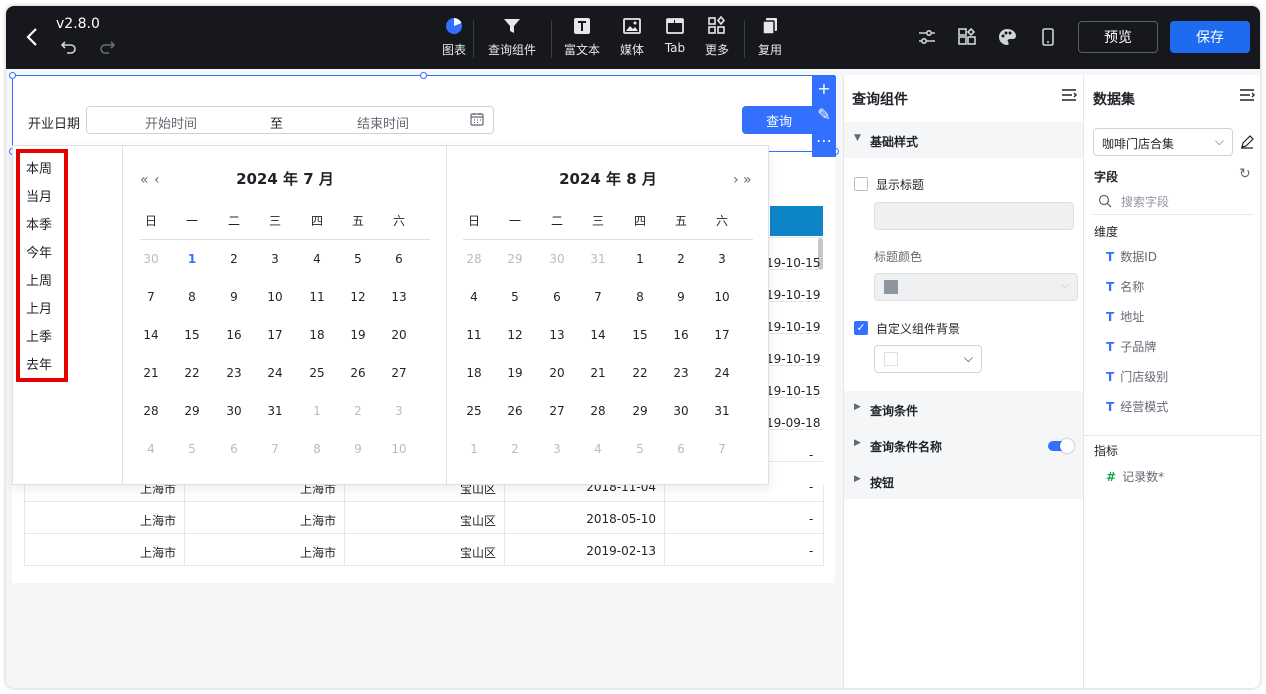  What do you see at coordinates (358, 259) in the screenshot?
I see `calendar-day: 5` at bounding box center [358, 259].